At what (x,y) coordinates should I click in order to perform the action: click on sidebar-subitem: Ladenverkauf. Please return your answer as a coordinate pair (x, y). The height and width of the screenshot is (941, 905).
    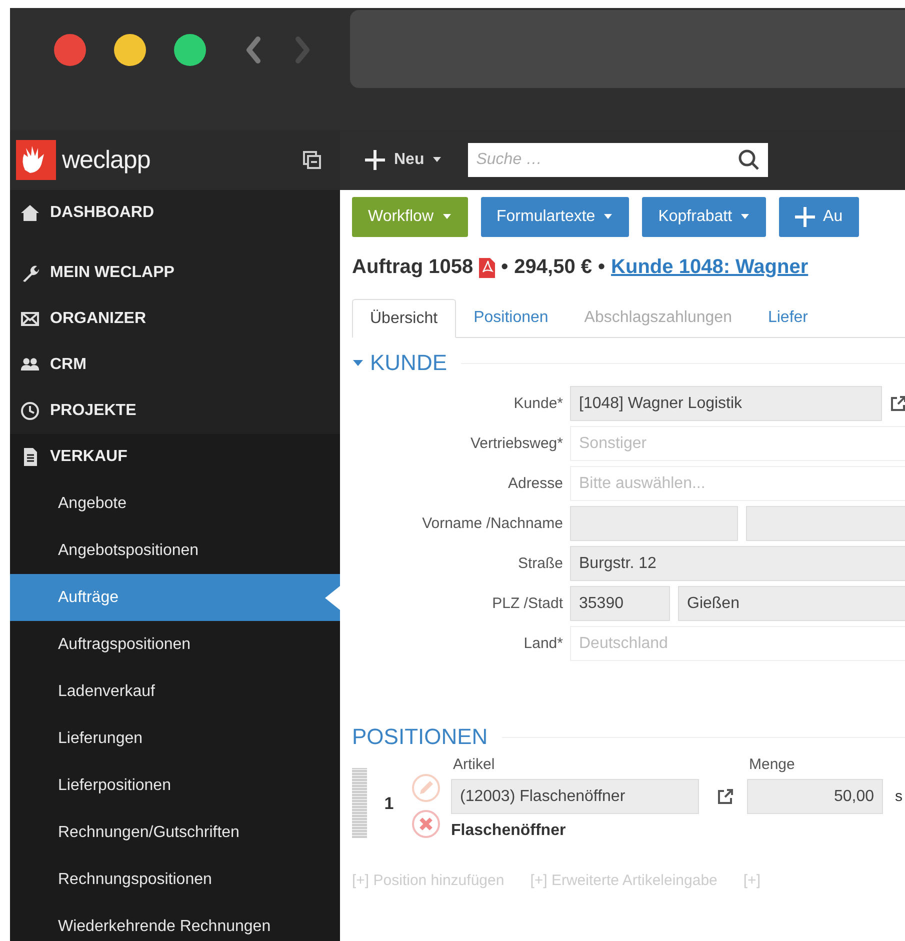
    Looking at the image, I should click on (175, 691).